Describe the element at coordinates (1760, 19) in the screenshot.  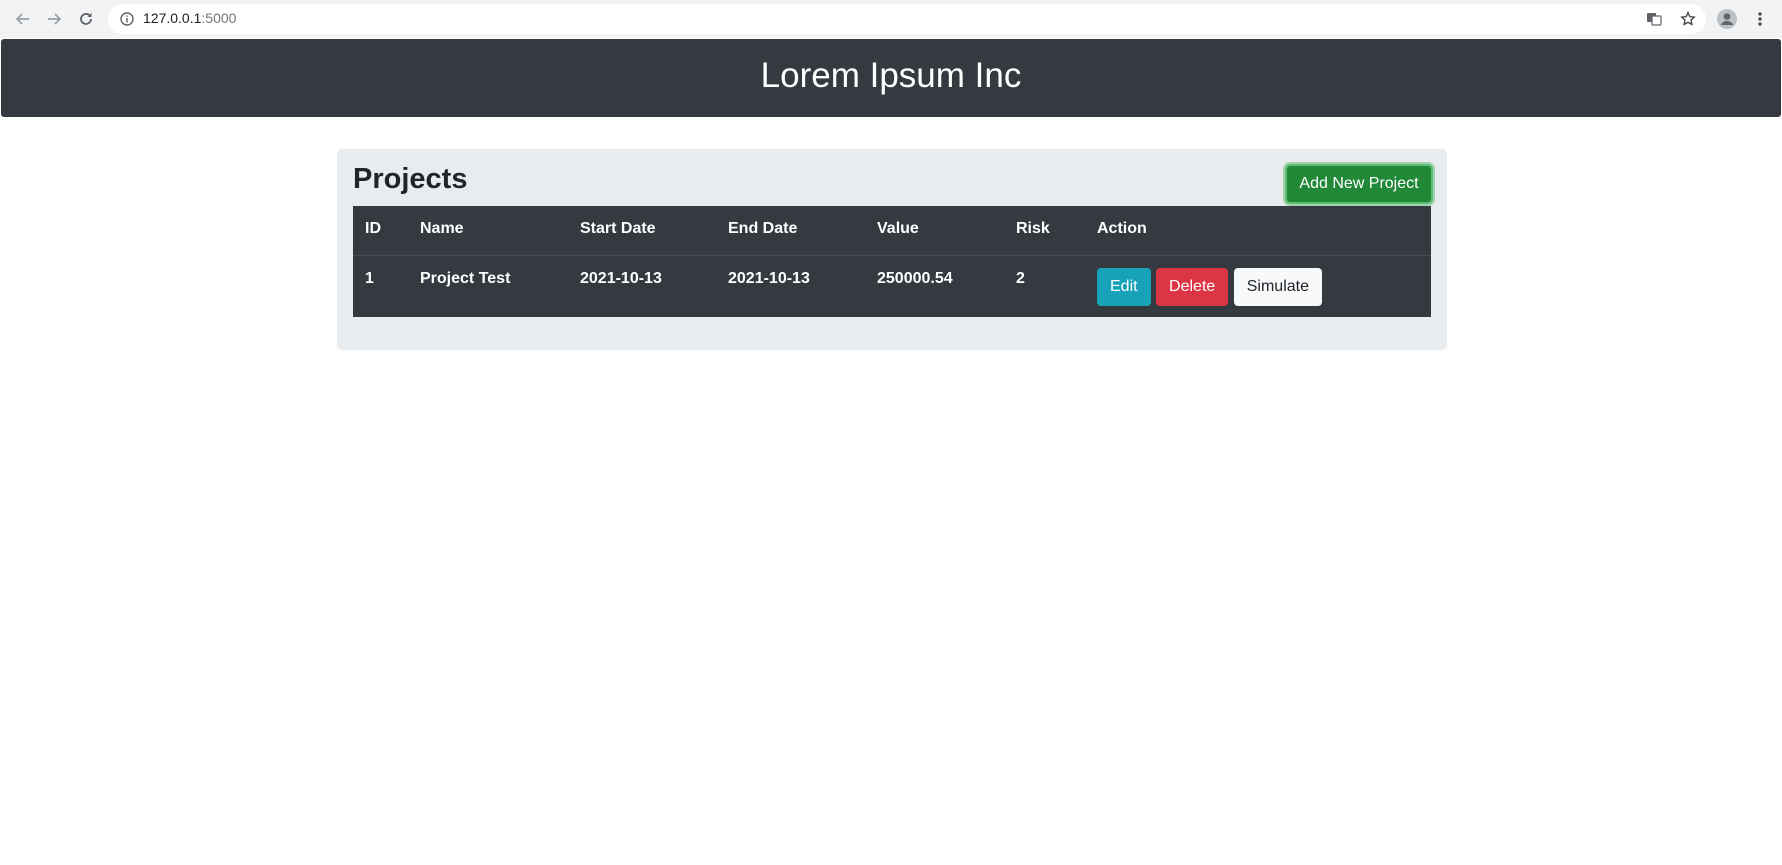
I see `menu-kebab-icon` at that location.